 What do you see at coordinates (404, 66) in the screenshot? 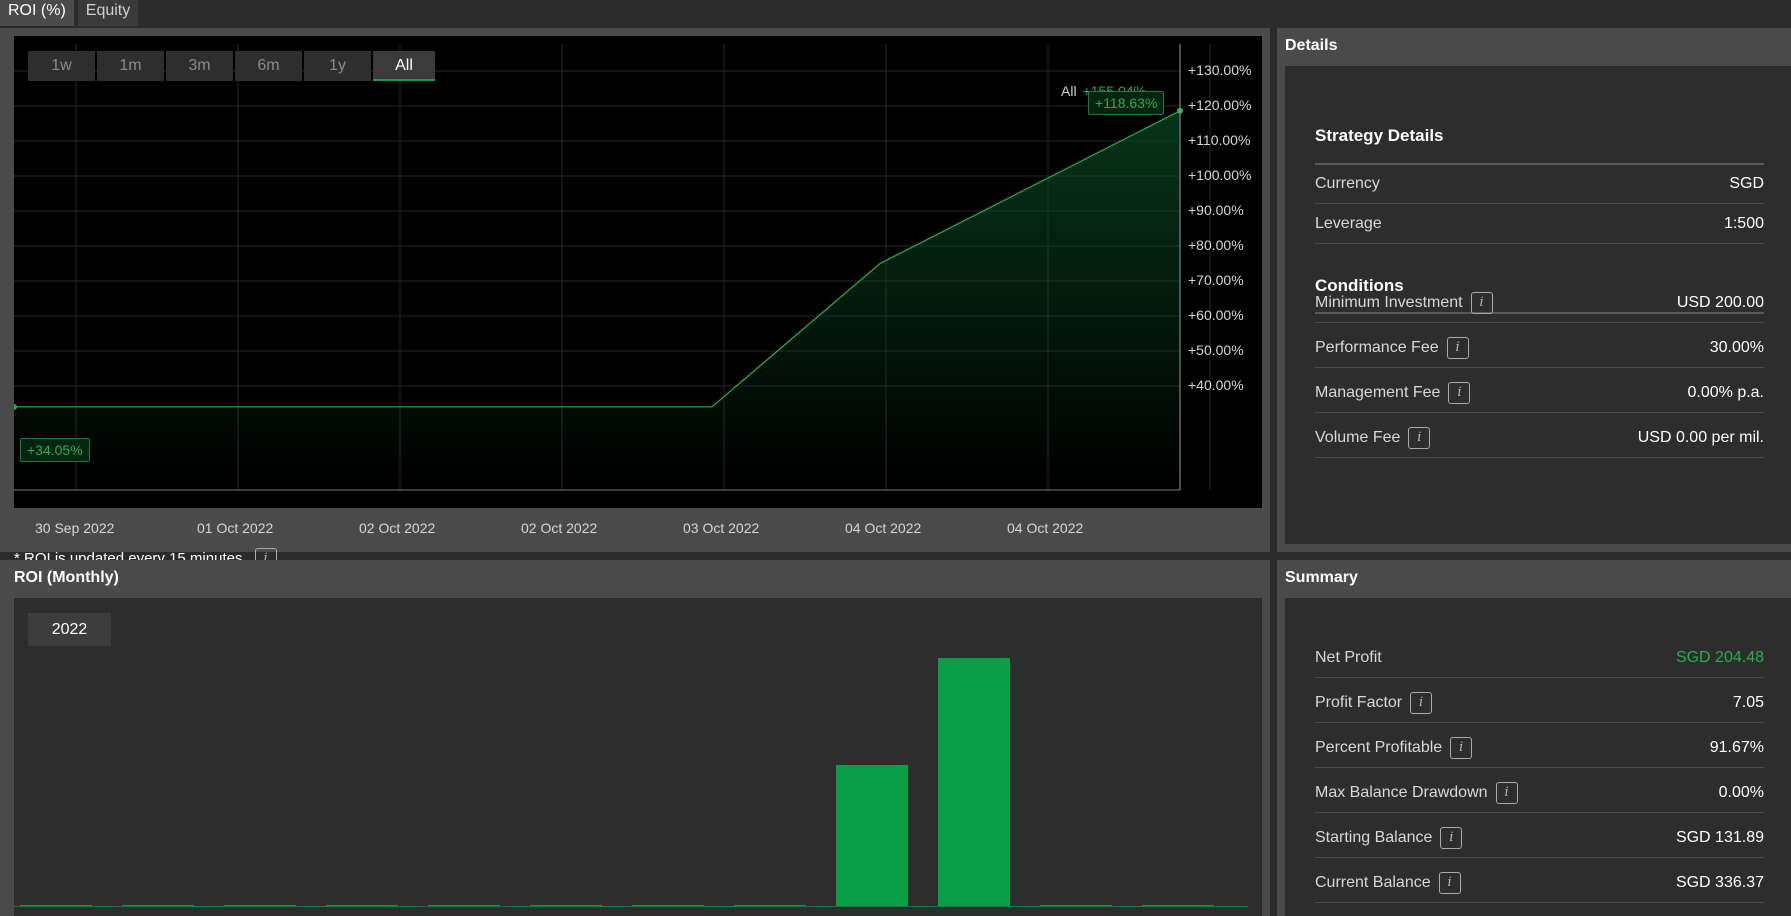
I see `range-all-button: All` at bounding box center [404, 66].